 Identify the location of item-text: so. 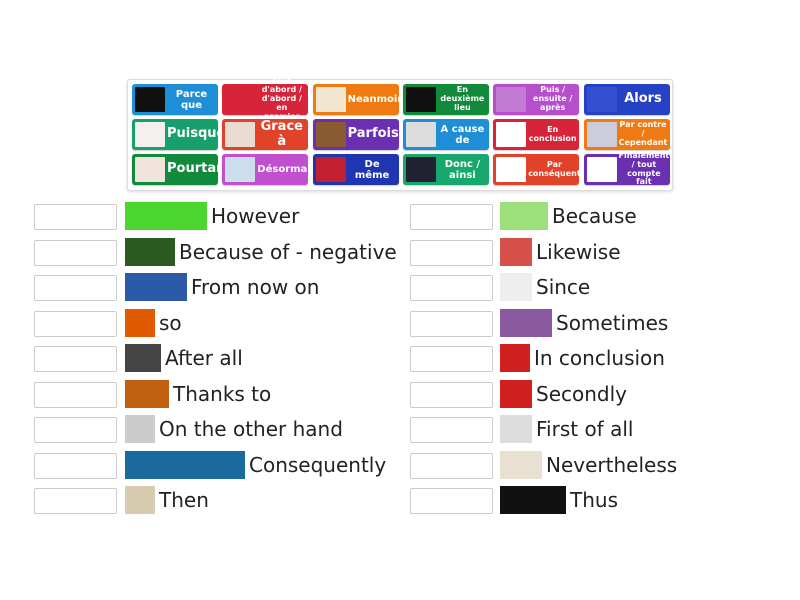
(170, 322).